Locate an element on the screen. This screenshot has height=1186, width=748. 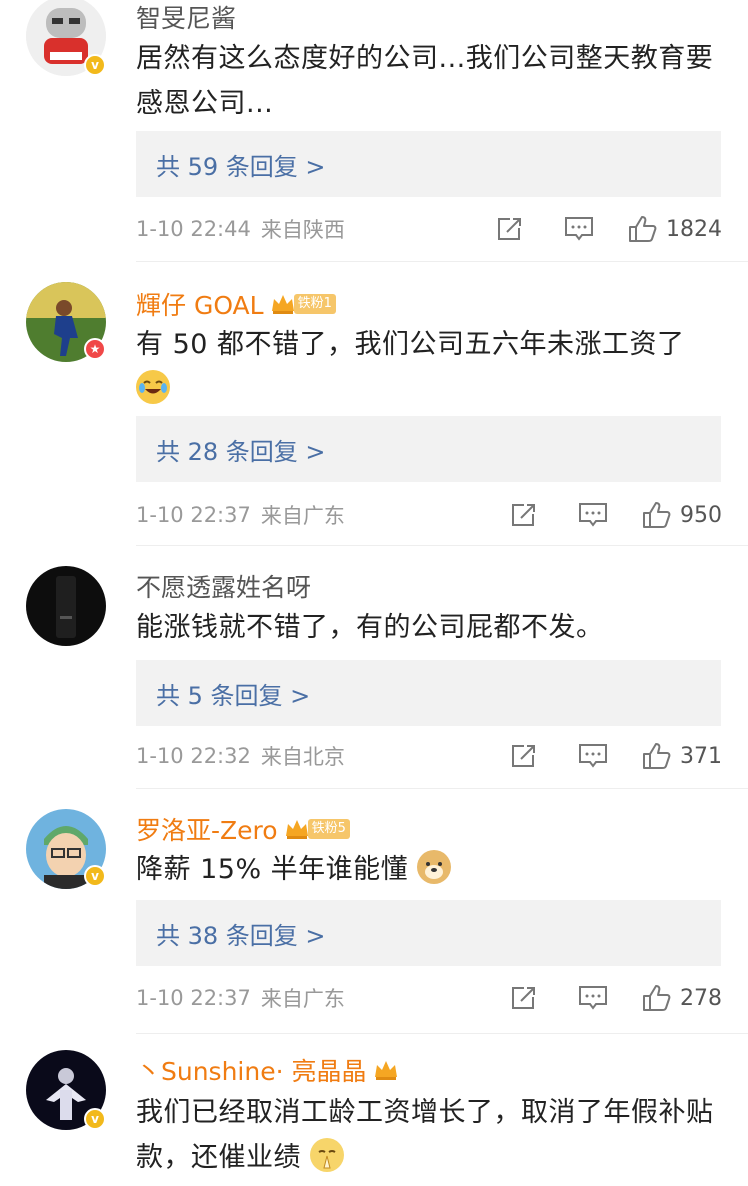
like-button: 950 is located at coordinates (682, 515).